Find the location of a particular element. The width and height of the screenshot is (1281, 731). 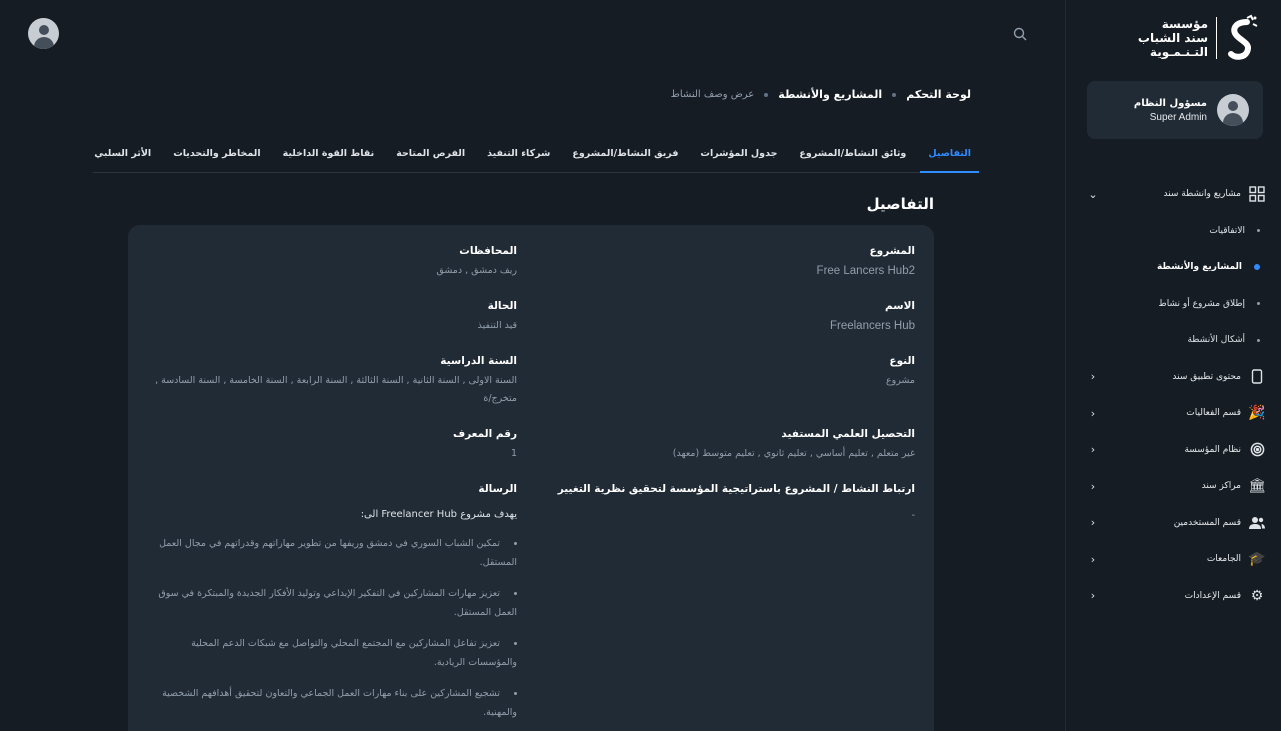

sidebar-subitem-label: أشكال الأنشطة is located at coordinates (1216, 340).